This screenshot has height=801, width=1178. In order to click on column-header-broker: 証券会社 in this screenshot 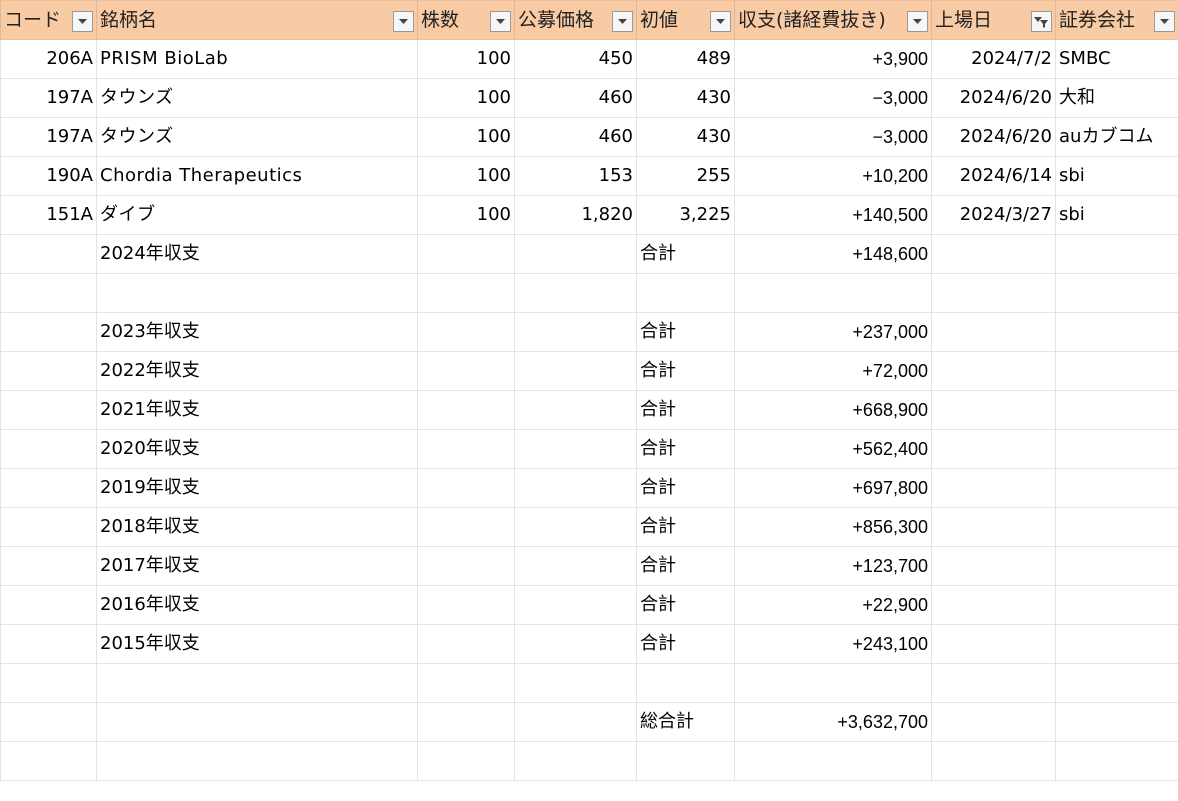, I will do `click(1116, 20)`.